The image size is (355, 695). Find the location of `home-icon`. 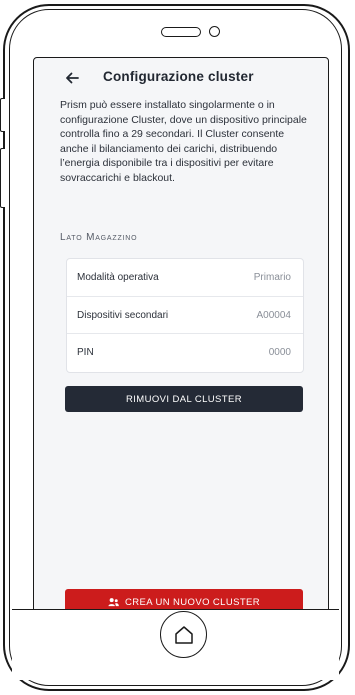

home-icon is located at coordinates (184, 635).